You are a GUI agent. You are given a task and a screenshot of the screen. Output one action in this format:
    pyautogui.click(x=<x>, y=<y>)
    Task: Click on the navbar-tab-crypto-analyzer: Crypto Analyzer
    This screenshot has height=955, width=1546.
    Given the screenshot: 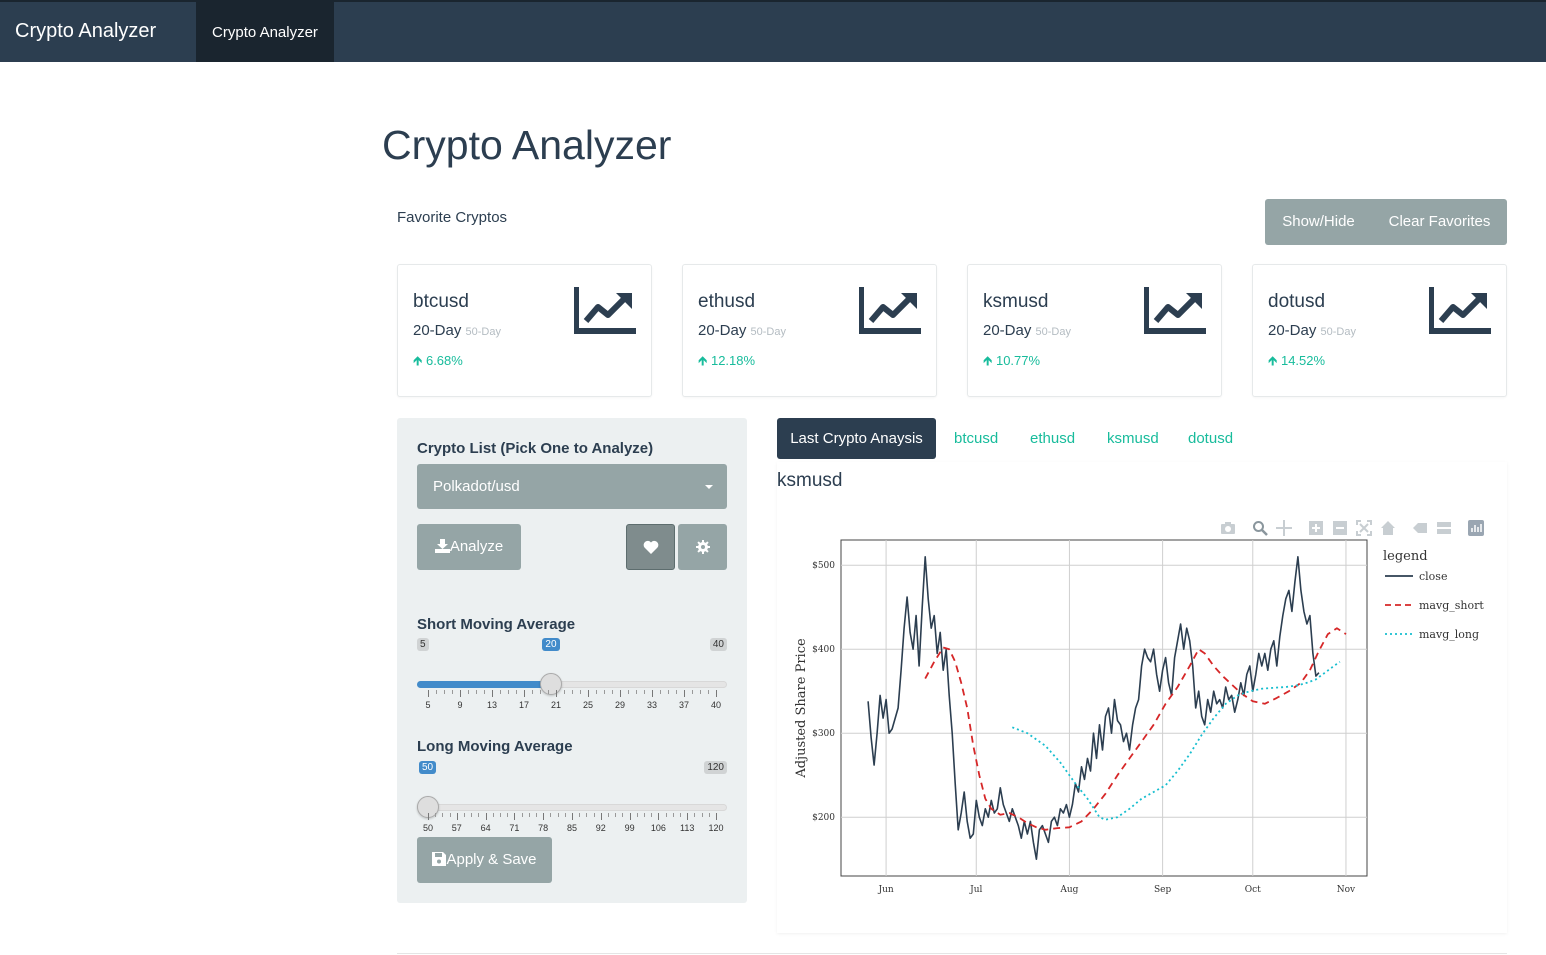 What is the action you would take?
    pyautogui.click(x=265, y=32)
    